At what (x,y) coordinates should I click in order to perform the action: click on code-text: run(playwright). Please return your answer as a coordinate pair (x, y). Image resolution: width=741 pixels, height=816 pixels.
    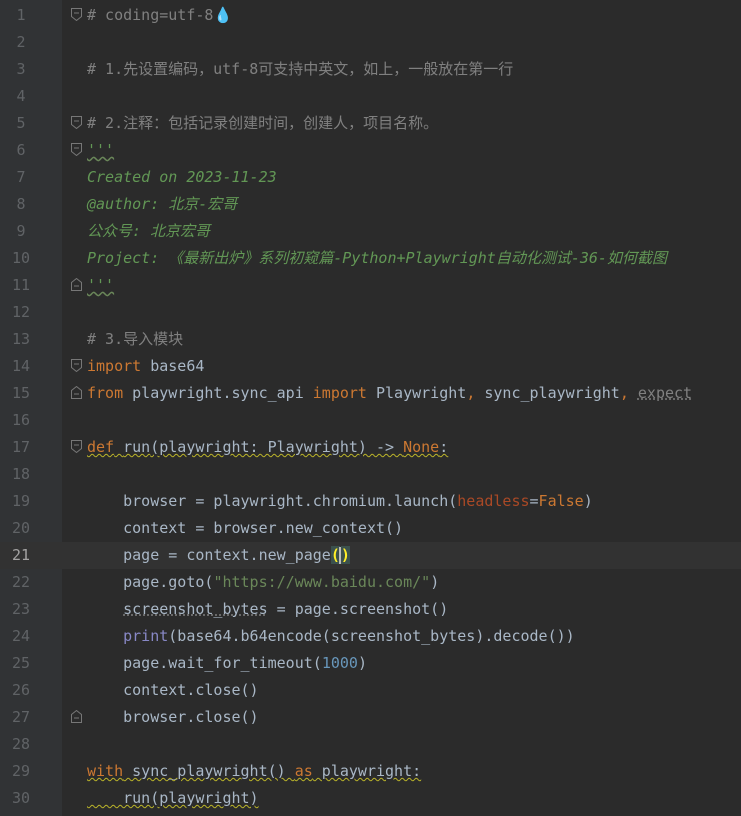
    Looking at the image, I should click on (173, 798).